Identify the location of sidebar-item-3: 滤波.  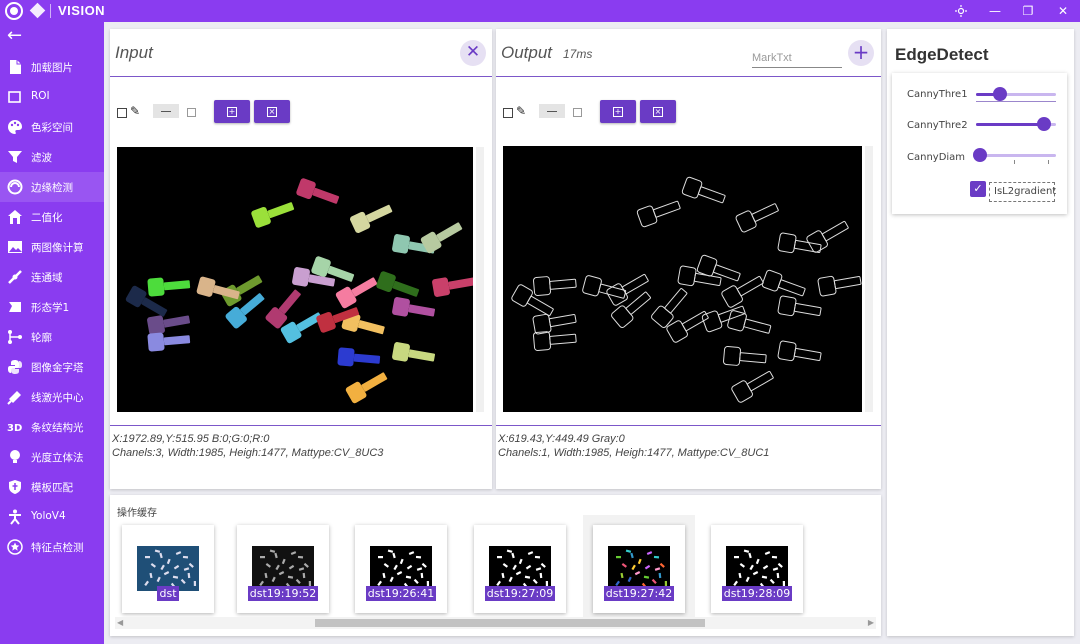
(52, 157).